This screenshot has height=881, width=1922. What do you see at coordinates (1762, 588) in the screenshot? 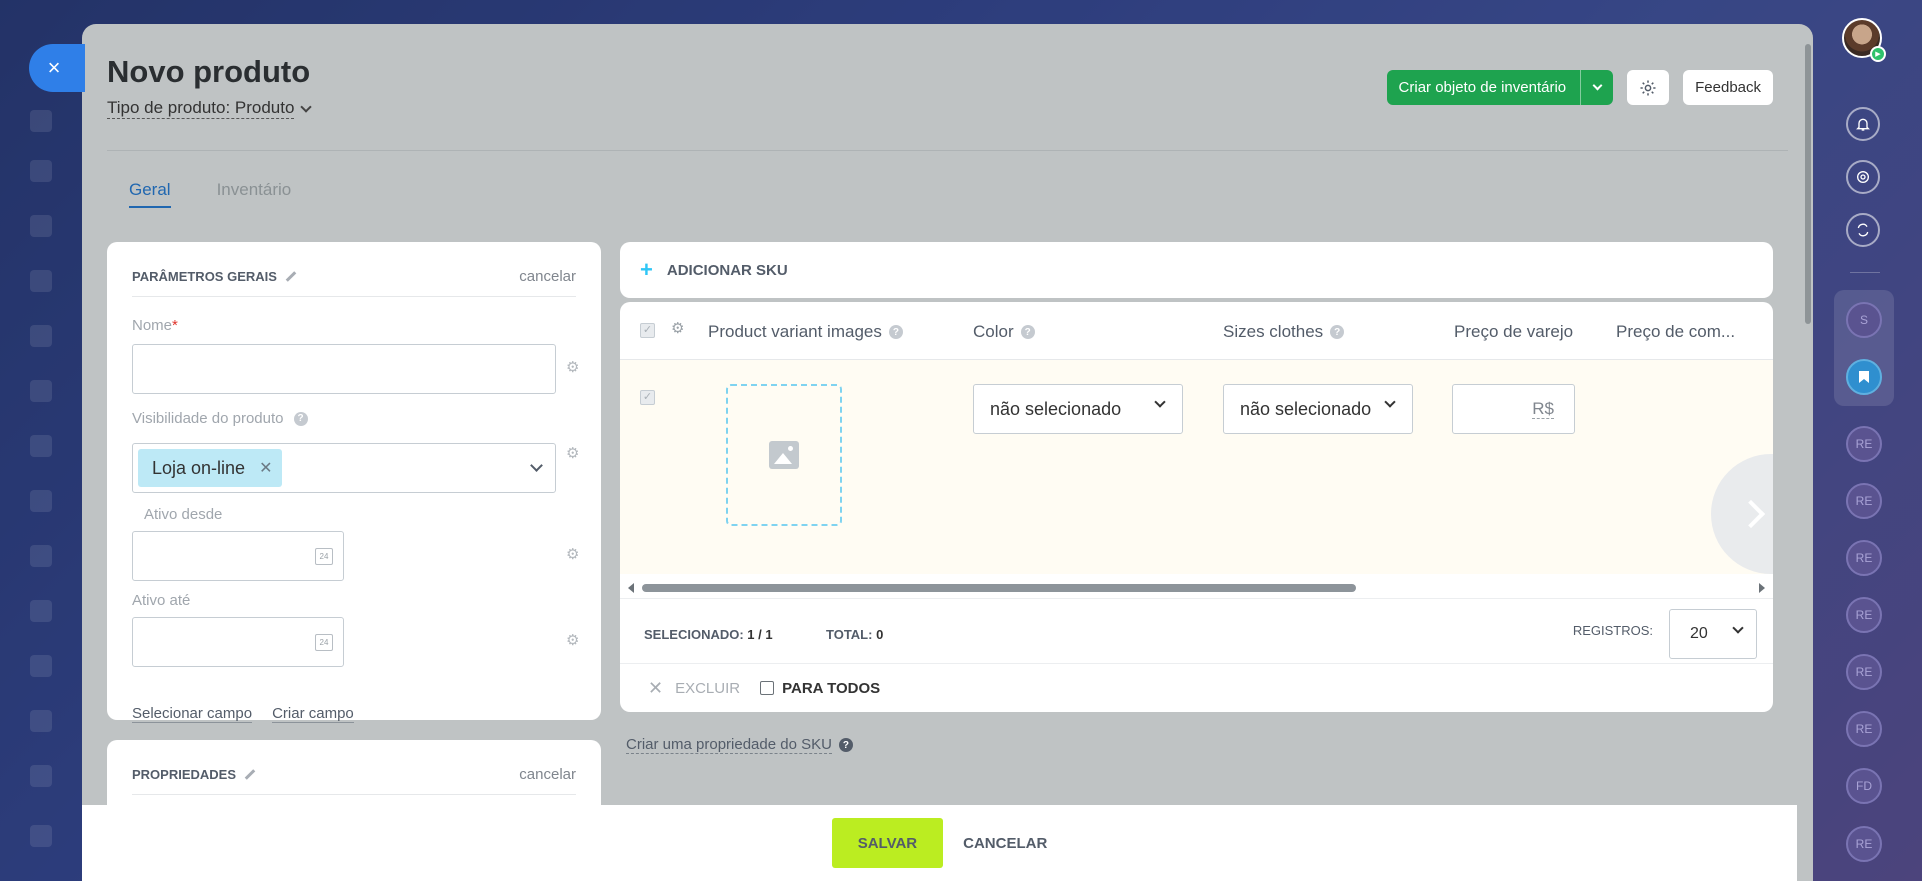
I see `scroll-right-arrow-icon` at bounding box center [1762, 588].